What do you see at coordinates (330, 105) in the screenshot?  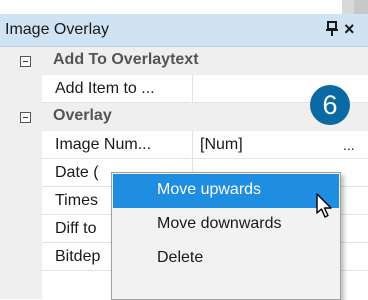 I see `step-badge: 6` at bounding box center [330, 105].